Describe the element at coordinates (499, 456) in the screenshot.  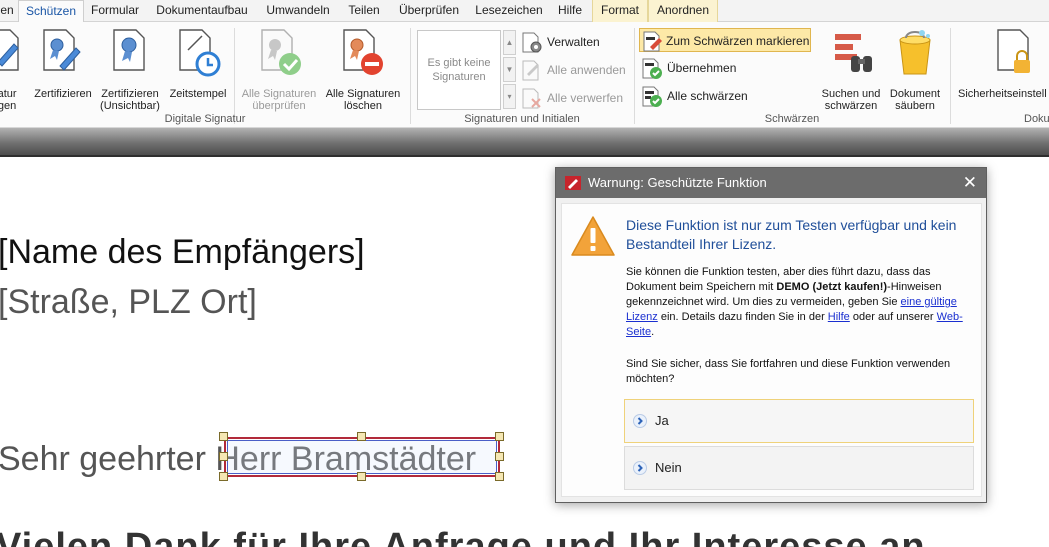
I see `resize-handle-middle-right` at that location.